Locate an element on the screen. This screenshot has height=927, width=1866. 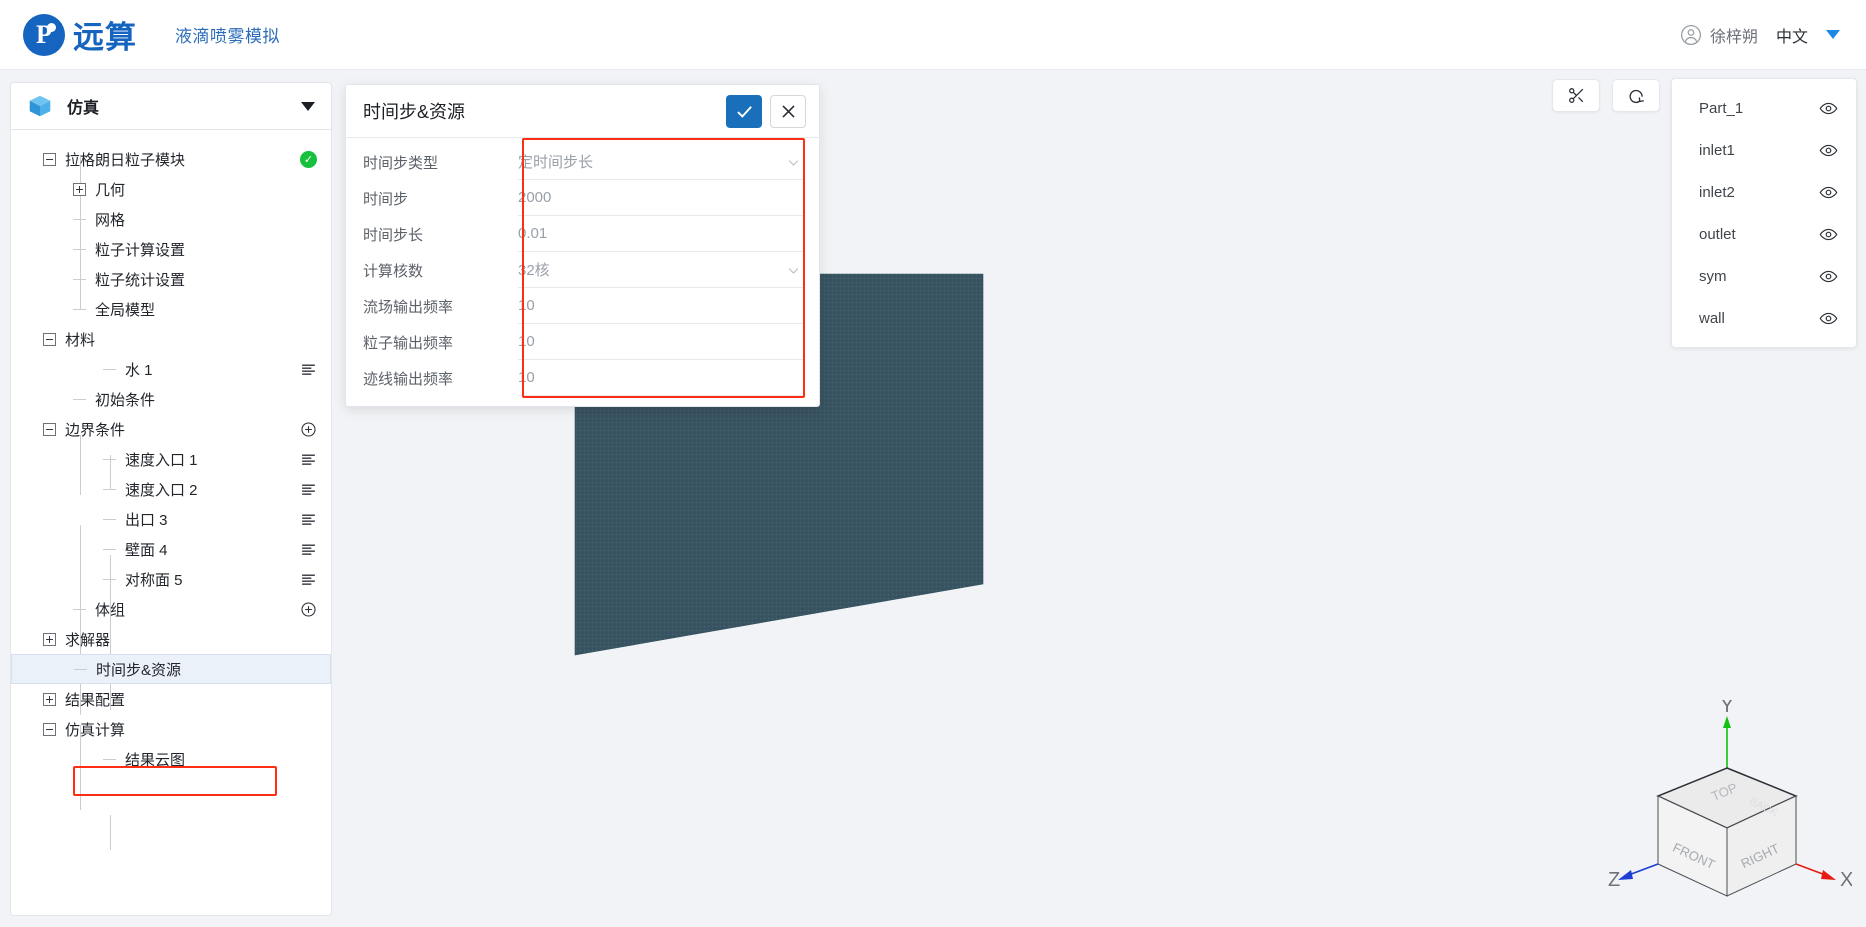
sidebar-title: 仿真 is located at coordinates (83, 108).